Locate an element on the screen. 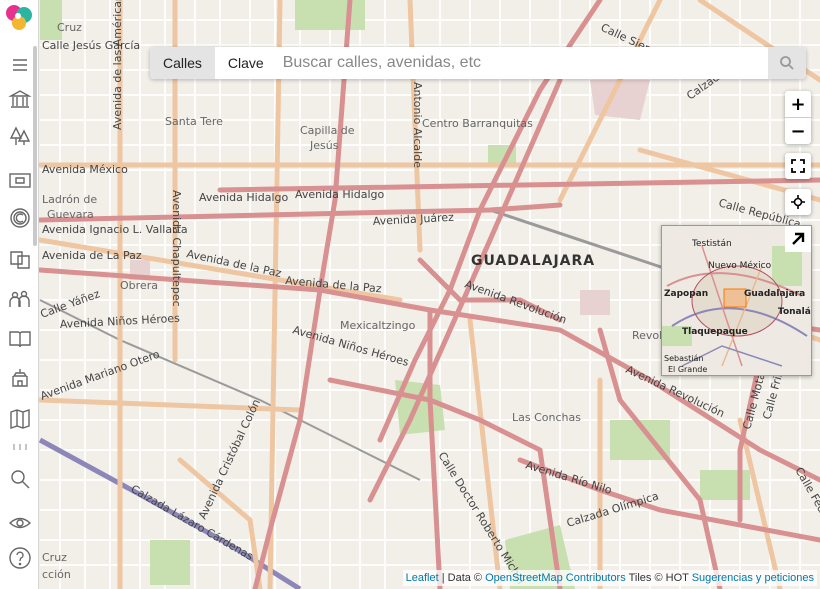 This screenshot has height=589, width=820. crosshair-icon is located at coordinates (798, 202).